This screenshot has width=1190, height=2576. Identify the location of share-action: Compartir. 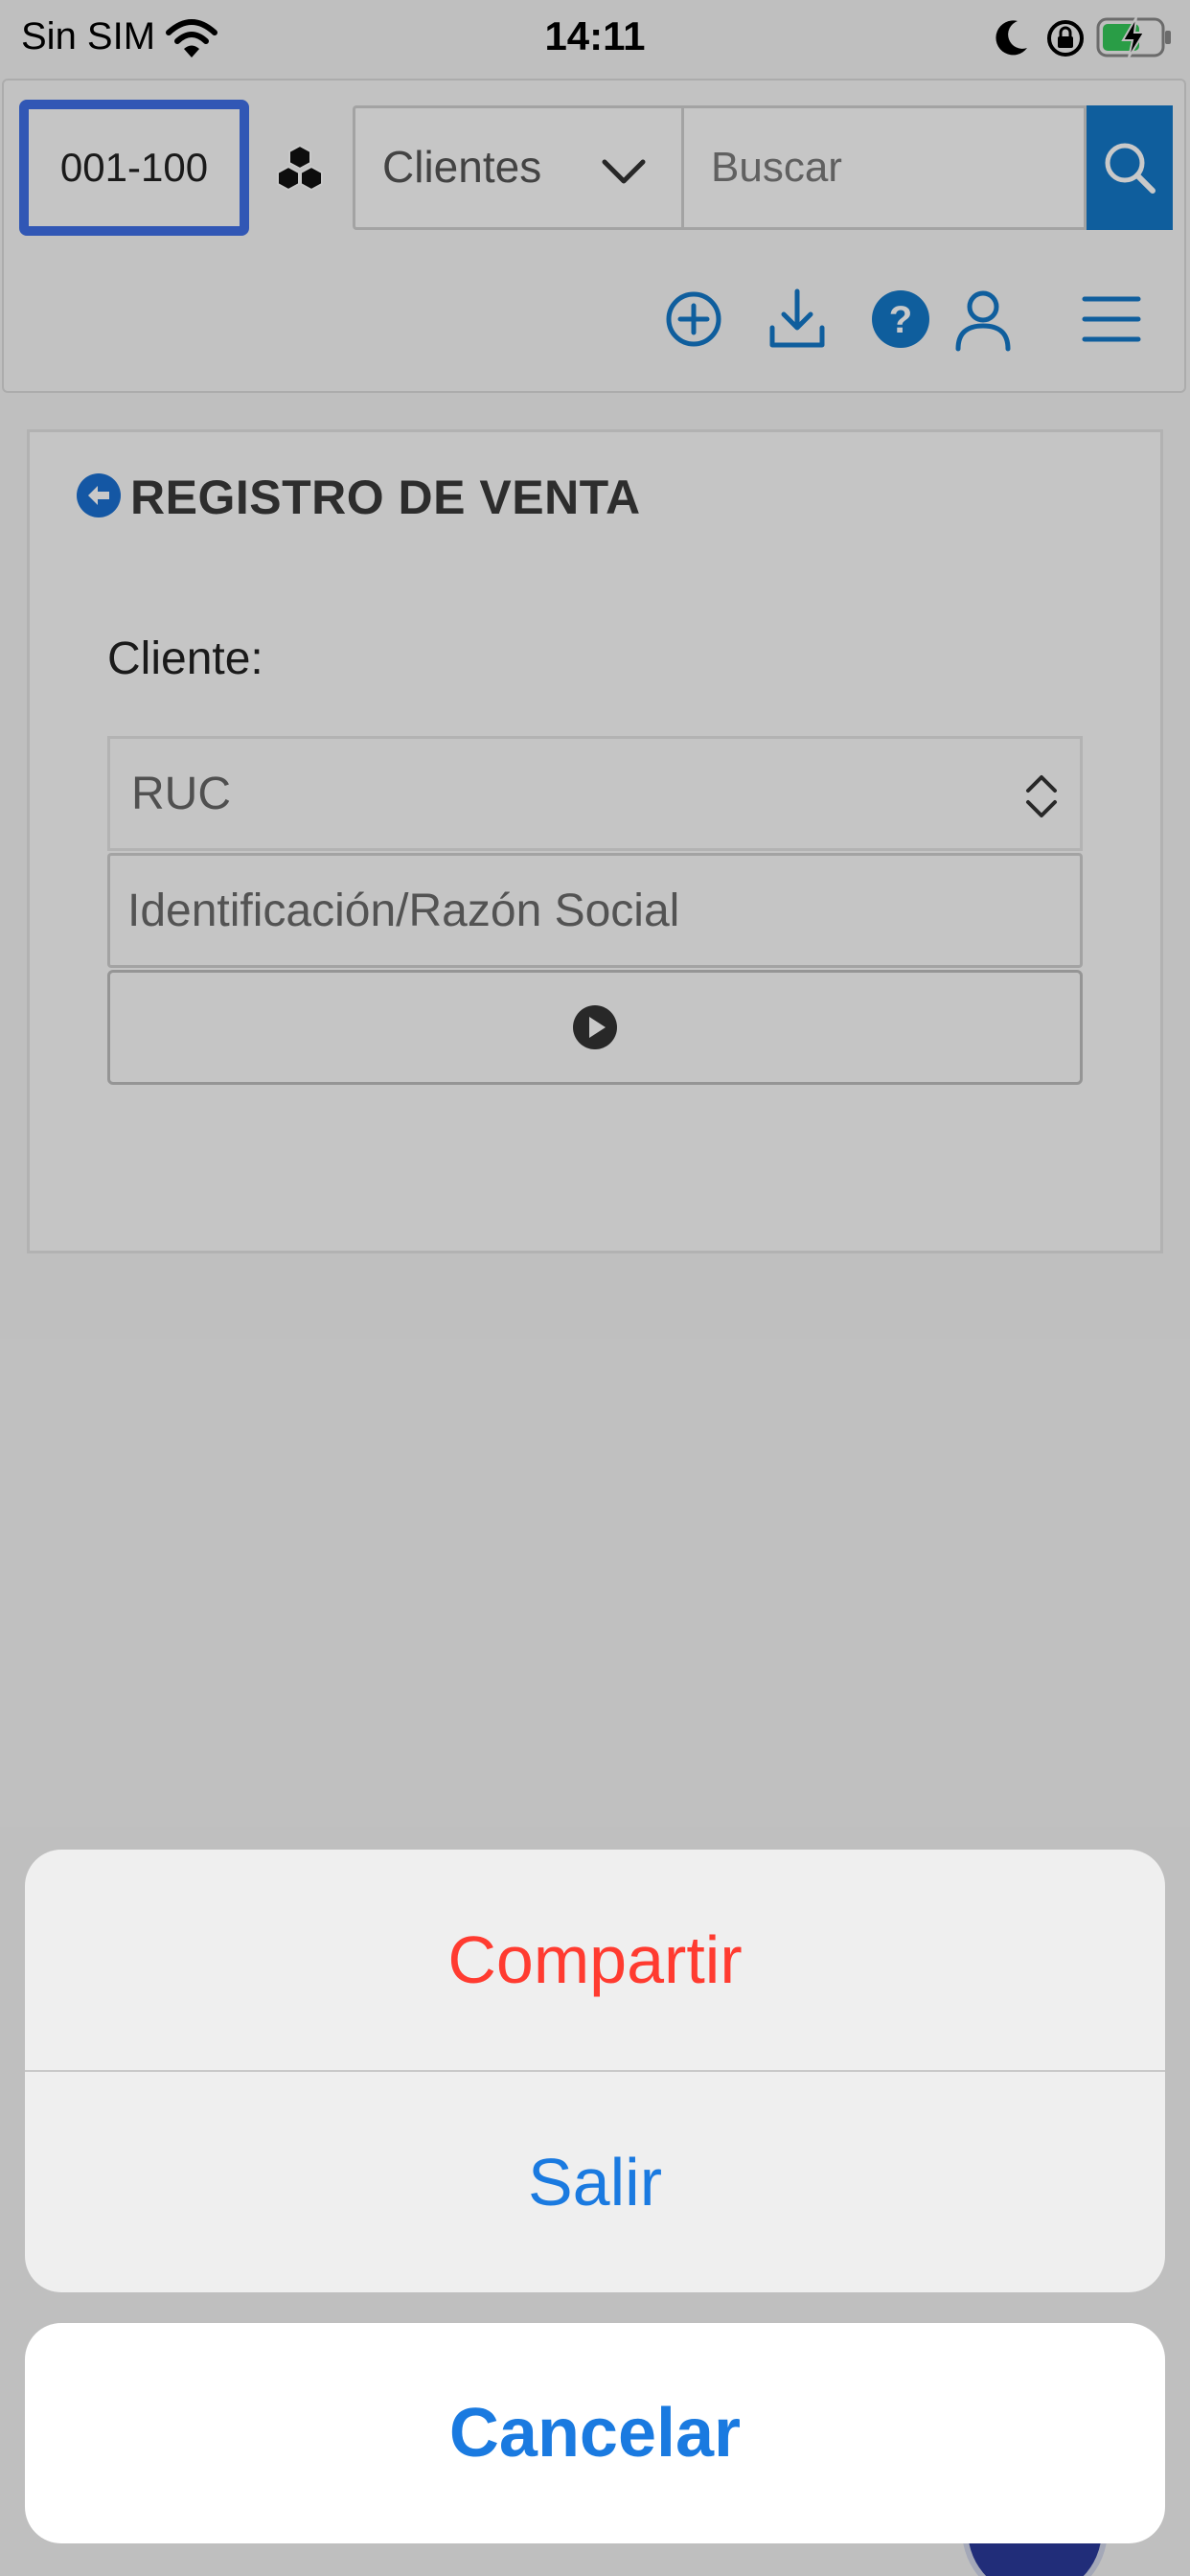
(595, 1960).